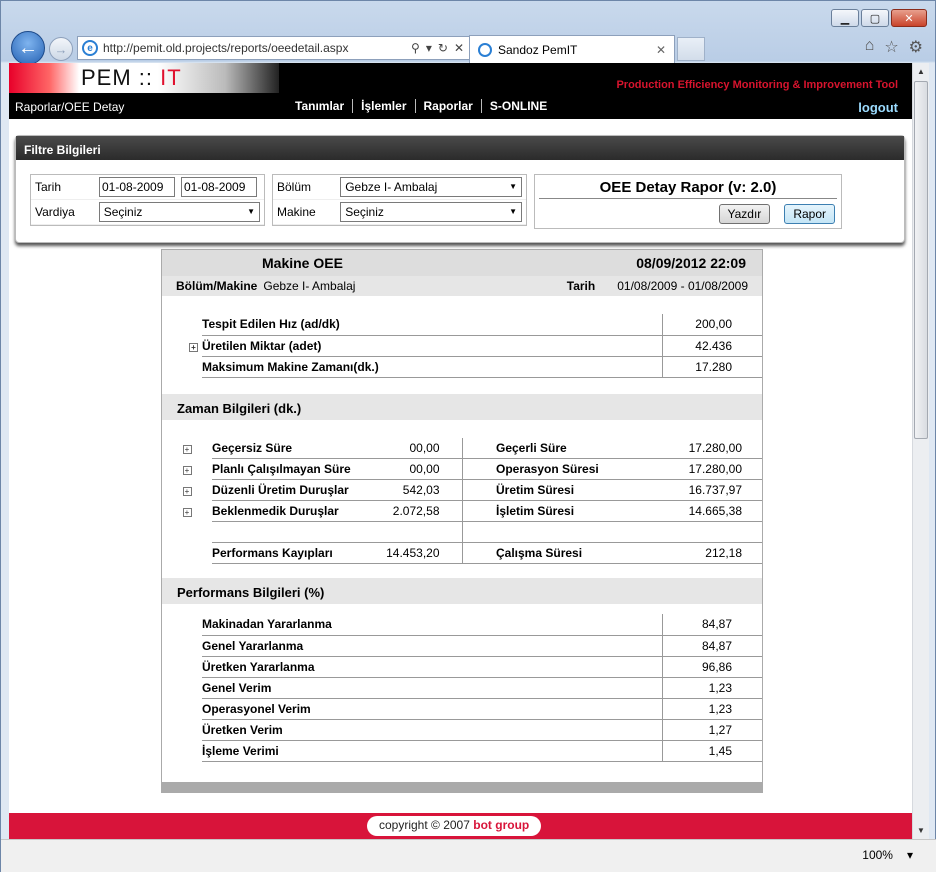 The image size is (936, 872). Describe the element at coordinates (462, 263) in the screenshot. I see `report-header: Makine OEE 08/09/2012 22:09` at that location.